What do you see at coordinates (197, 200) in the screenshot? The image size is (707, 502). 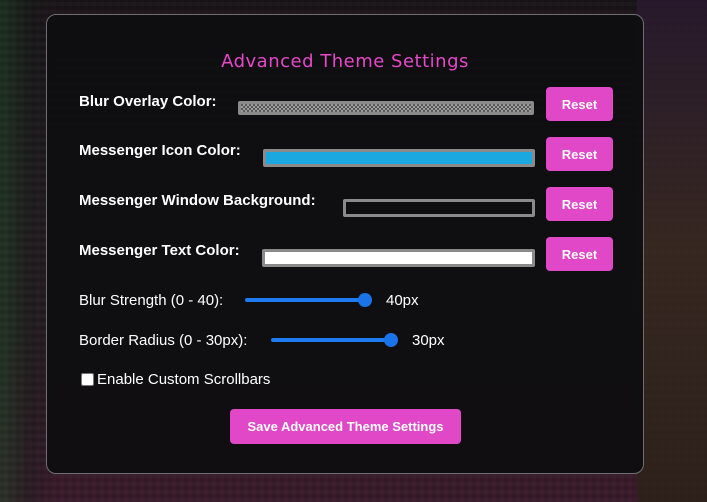 I see `messenger-window-background-label: Messenger Window Background:` at bounding box center [197, 200].